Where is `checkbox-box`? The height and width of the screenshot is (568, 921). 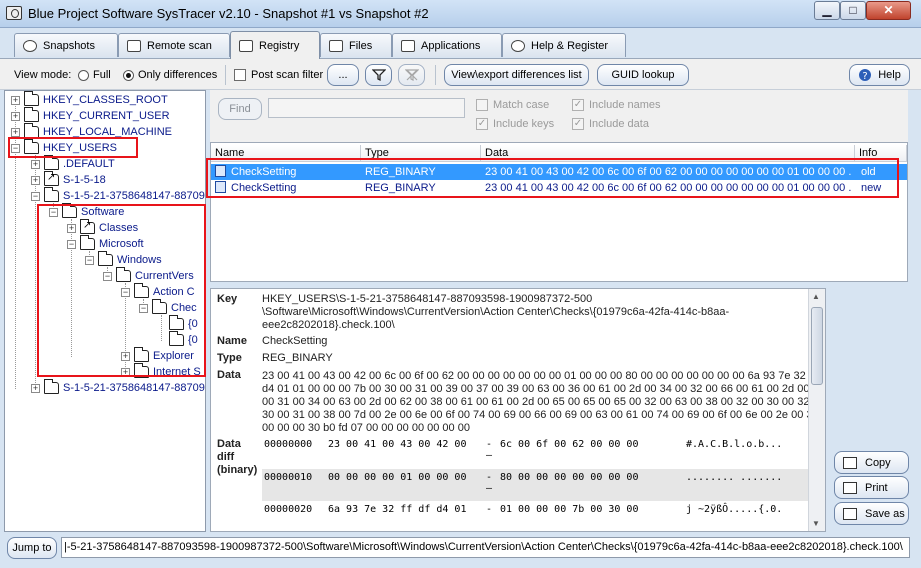
checkbox-box is located at coordinates (482, 105).